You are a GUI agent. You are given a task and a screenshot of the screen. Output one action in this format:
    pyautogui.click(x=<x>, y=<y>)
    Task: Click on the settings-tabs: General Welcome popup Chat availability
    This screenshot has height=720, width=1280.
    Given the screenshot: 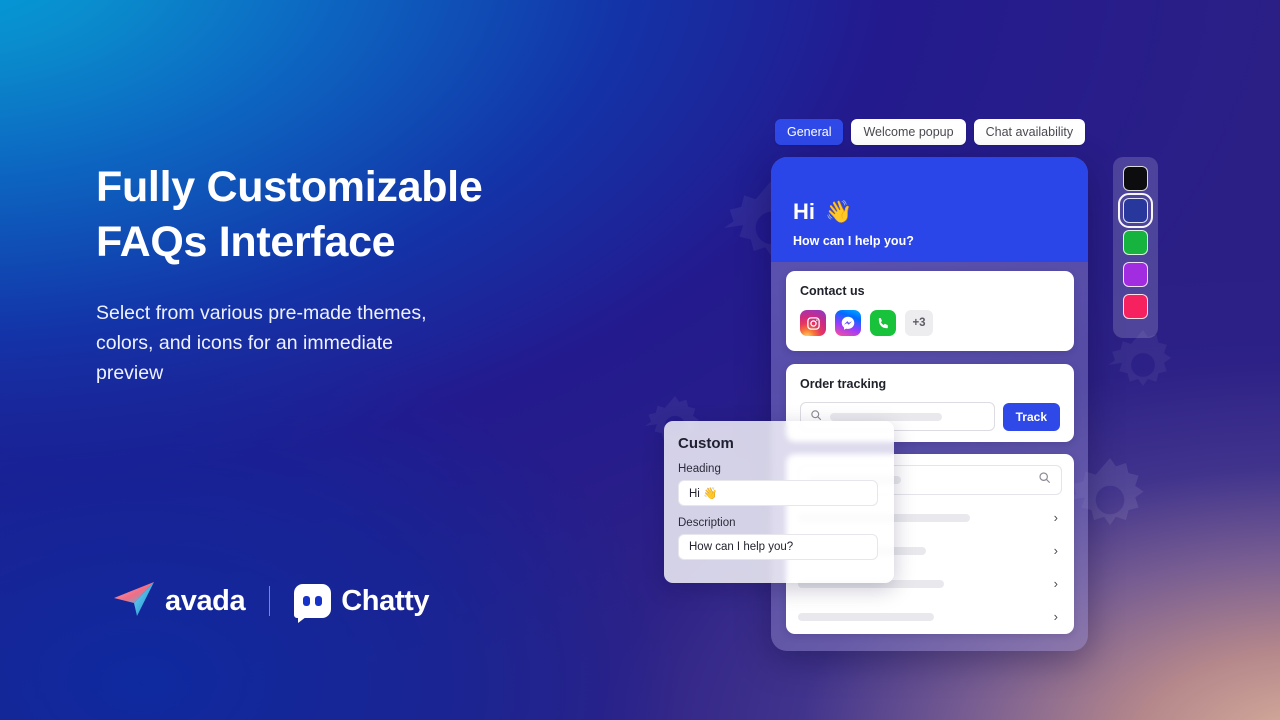 What is the action you would take?
    pyautogui.click(x=930, y=132)
    